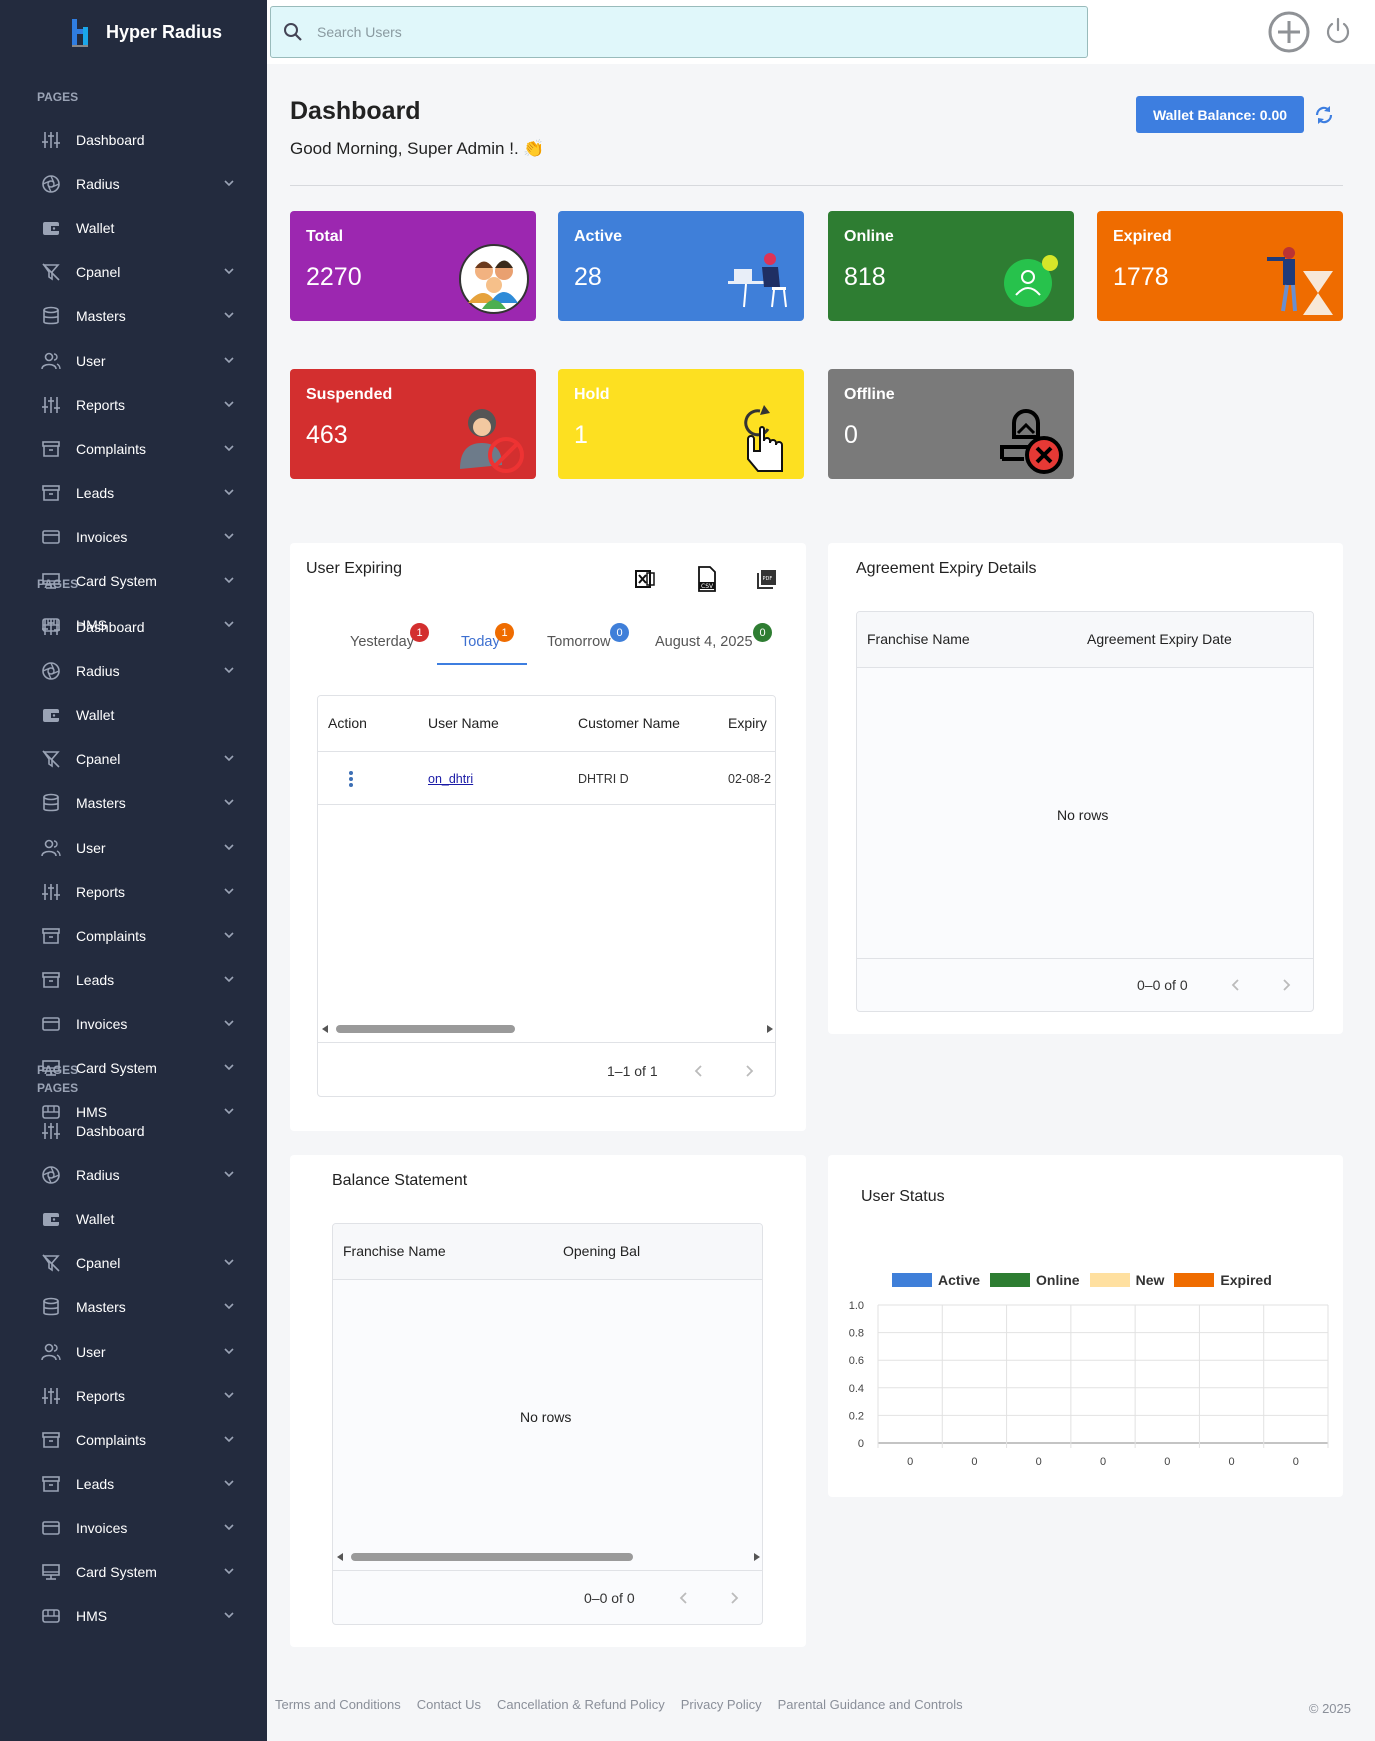 This screenshot has height=1741, width=1375. What do you see at coordinates (747, 723) in the screenshot?
I see `col-expiry: Expiry` at bounding box center [747, 723].